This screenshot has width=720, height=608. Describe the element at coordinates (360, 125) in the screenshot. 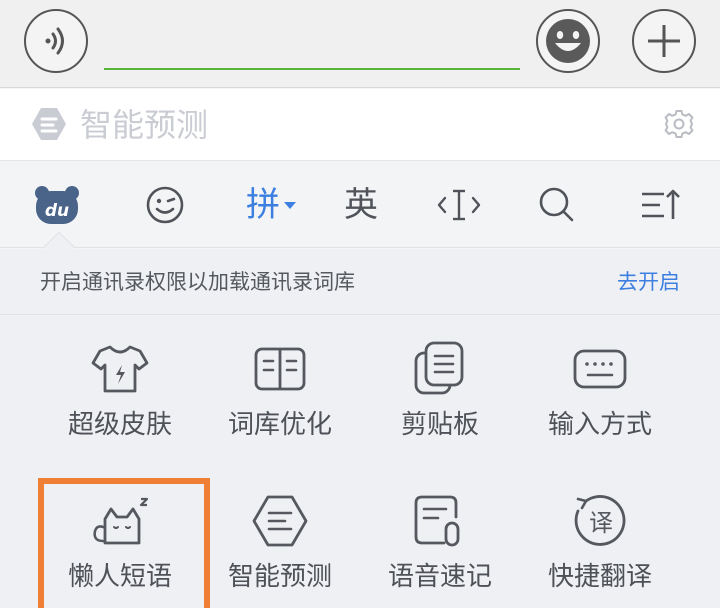

I see `prediction-bar: 智能预测` at that location.